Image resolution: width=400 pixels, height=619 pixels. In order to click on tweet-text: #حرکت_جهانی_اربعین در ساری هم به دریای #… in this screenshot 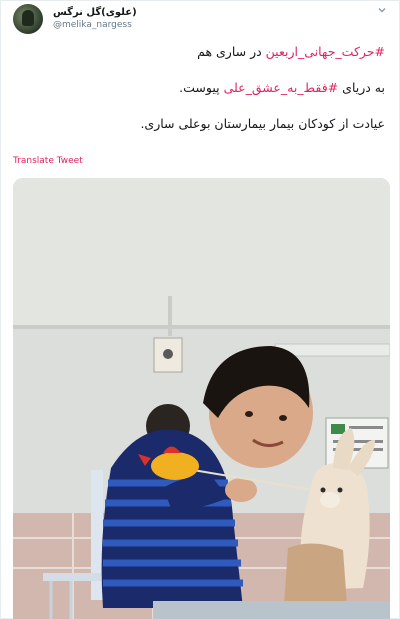, I will do `click(205, 88)`.